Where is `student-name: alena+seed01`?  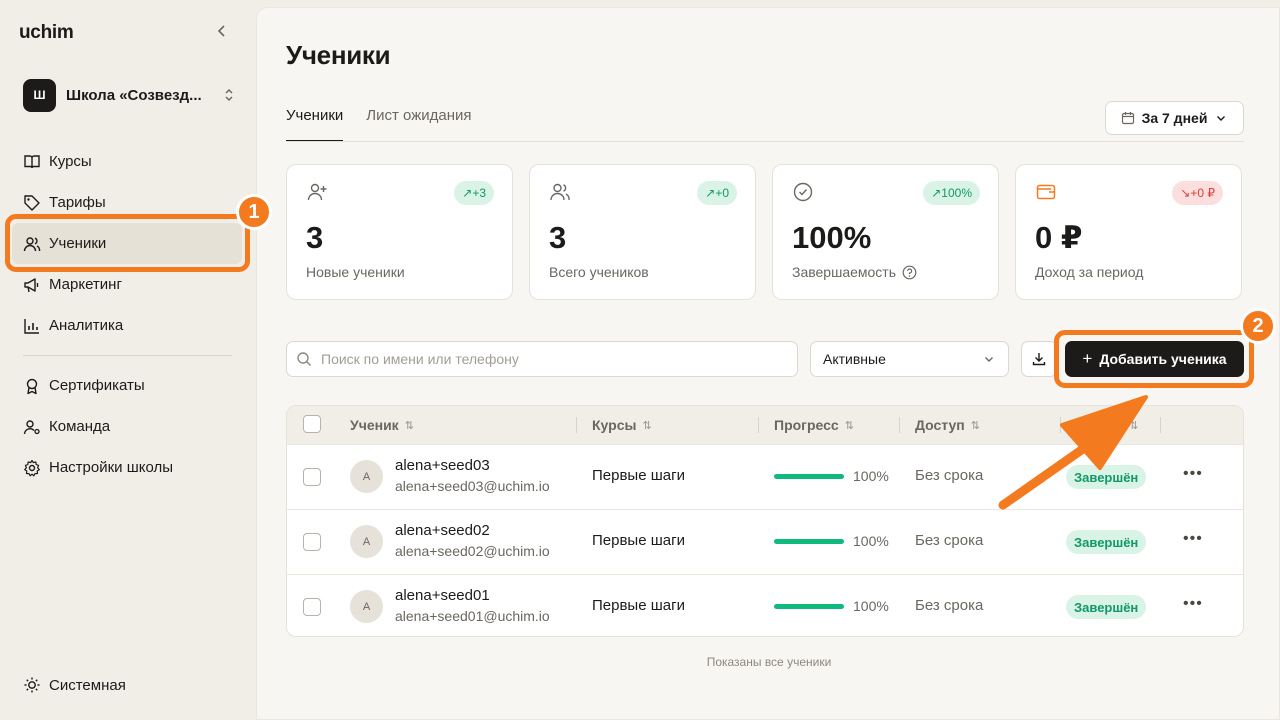
student-name: alena+seed01 is located at coordinates (442, 595).